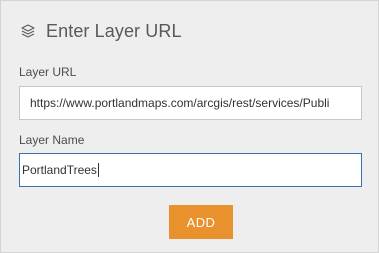  I want to click on layer-url-label: Layer URL, so click(48, 72).